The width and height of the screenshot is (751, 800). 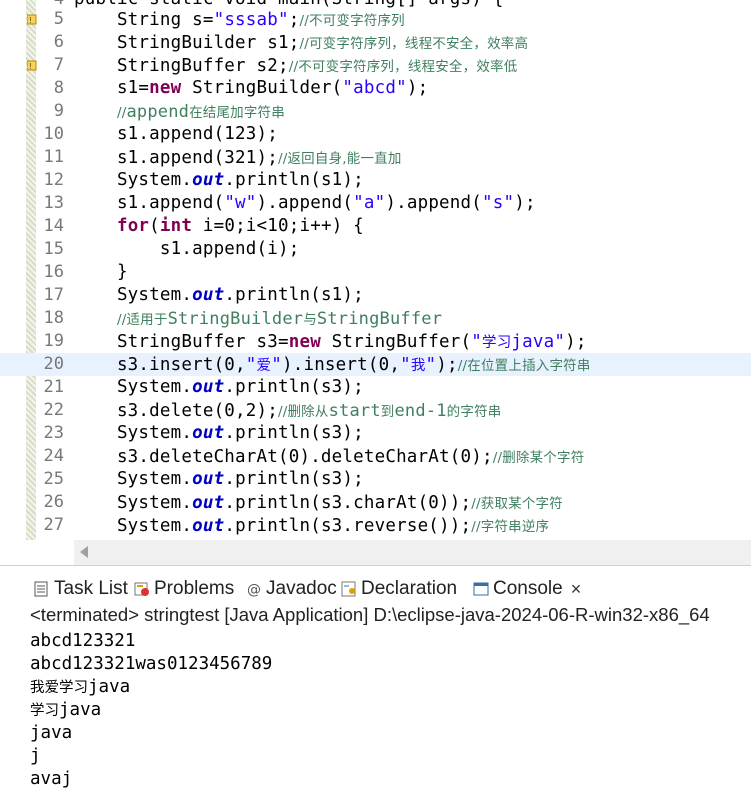 What do you see at coordinates (80, 687) in the screenshot?
I see `console-output-line: 我爱学习java` at bounding box center [80, 687].